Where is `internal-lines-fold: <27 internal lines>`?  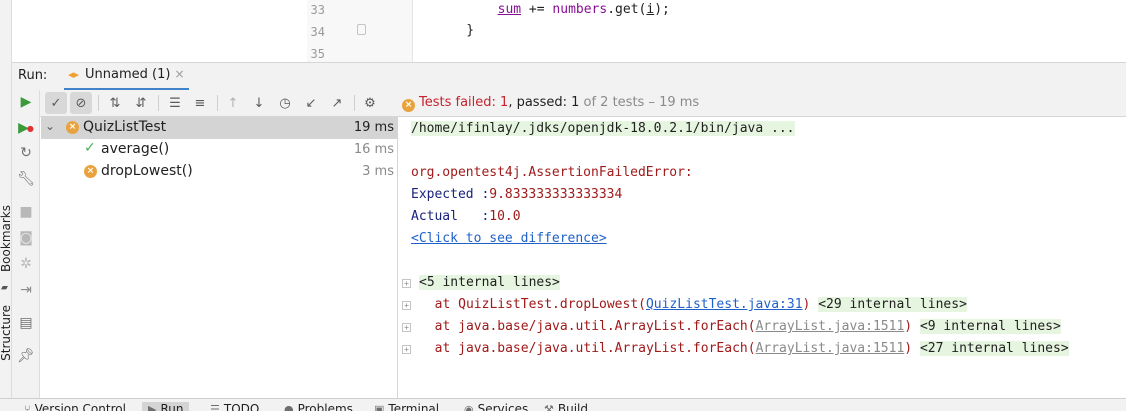
internal-lines-fold: <27 internal lines> is located at coordinates (994, 348).